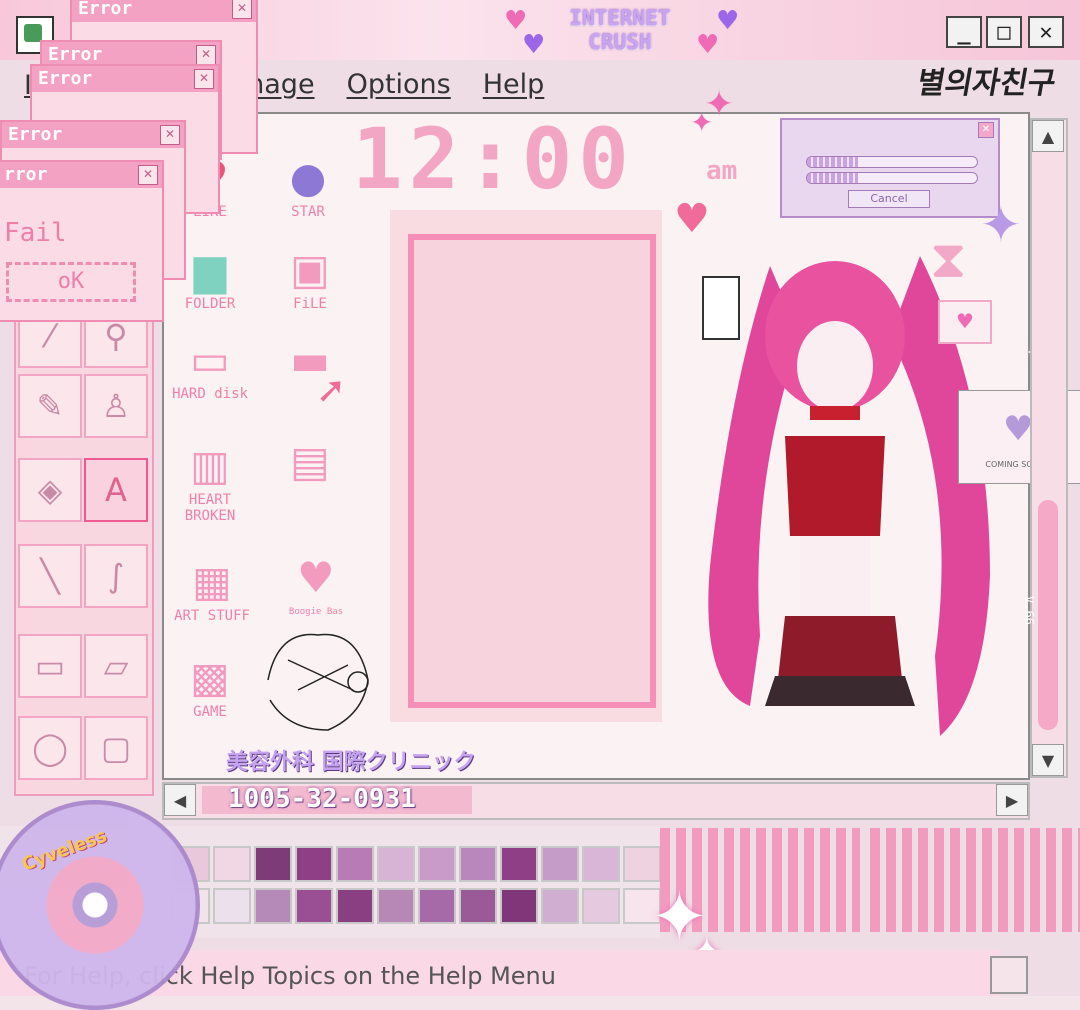 This screenshot has height=1010, width=1080. I want to click on floppy-icon: ▣, so click(310, 269).